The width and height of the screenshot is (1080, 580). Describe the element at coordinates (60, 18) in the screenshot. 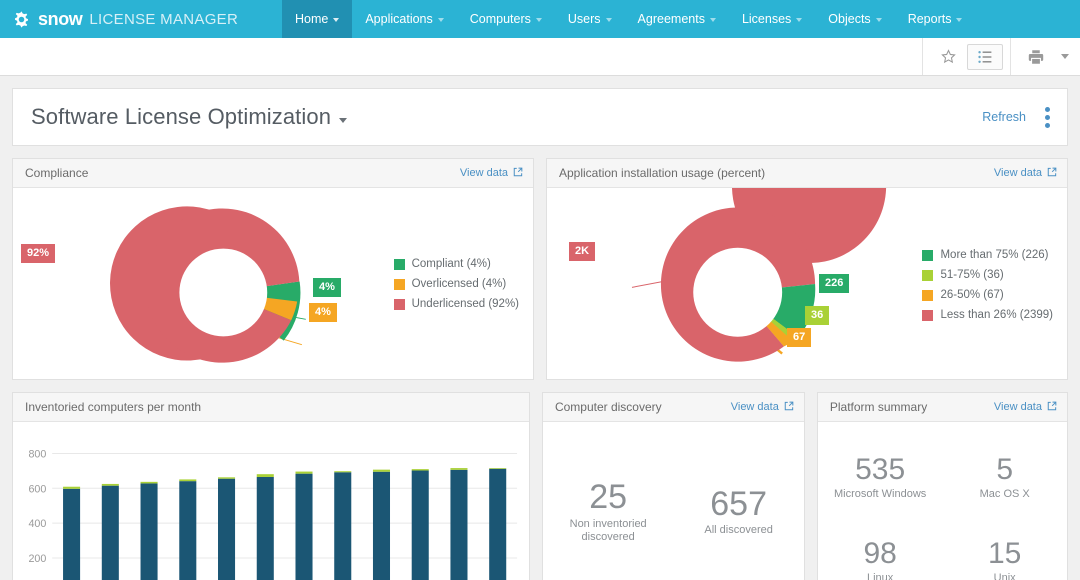

I see `brand-name-primary: snow` at that location.